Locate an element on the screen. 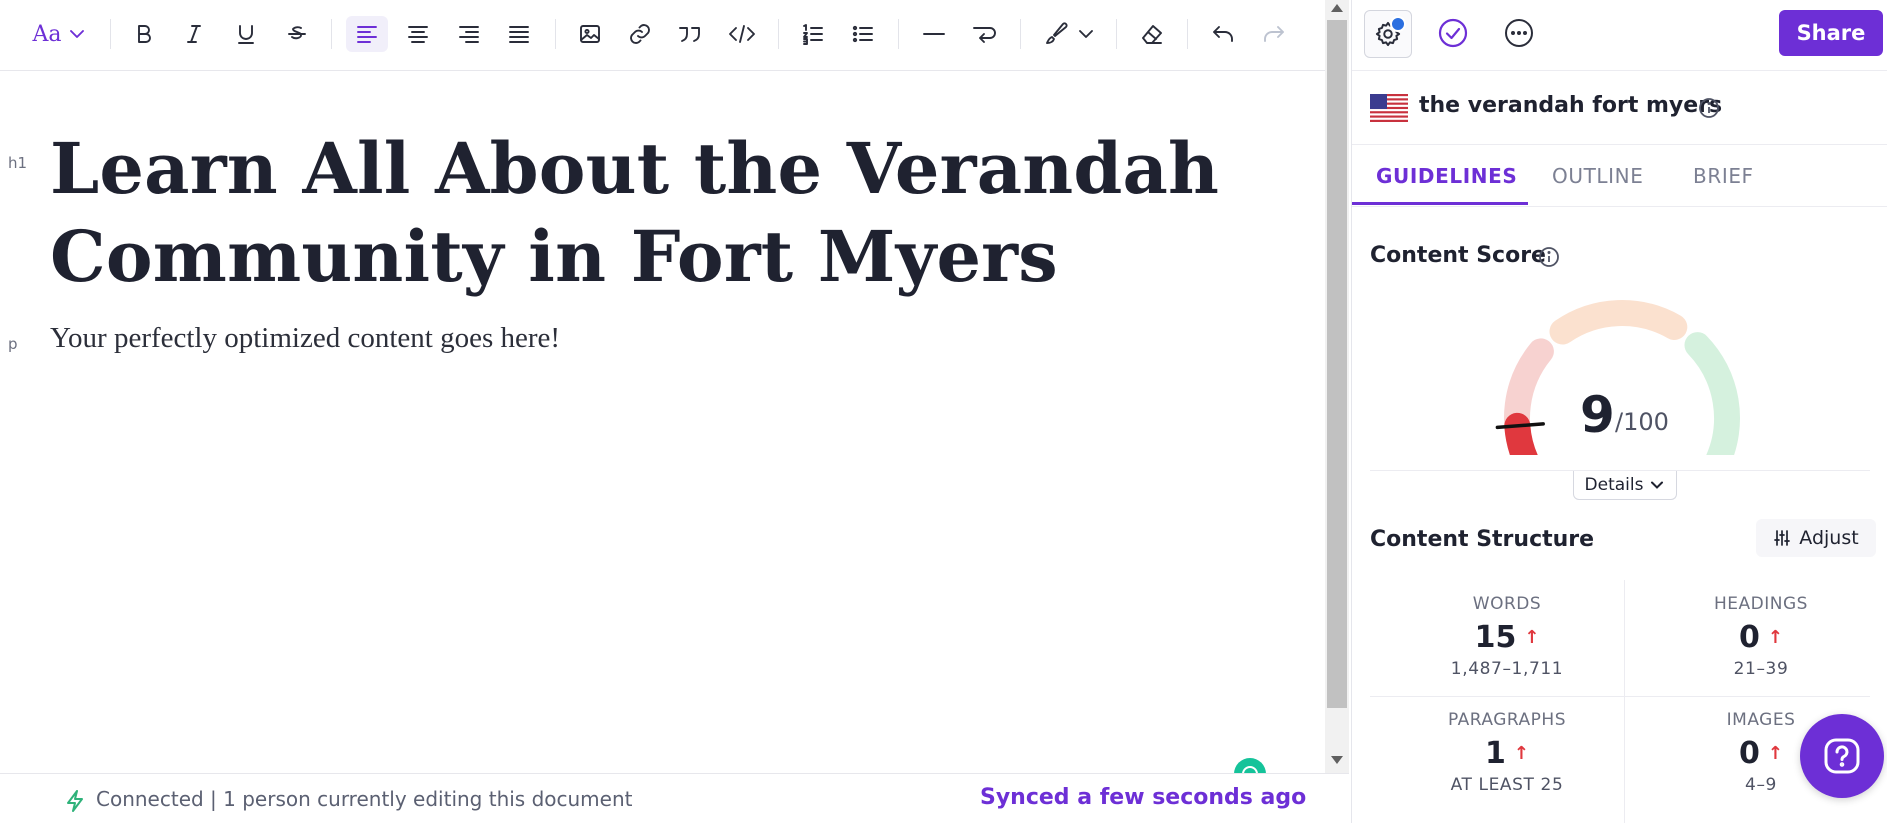  question-icon is located at coordinates (1842, 756).